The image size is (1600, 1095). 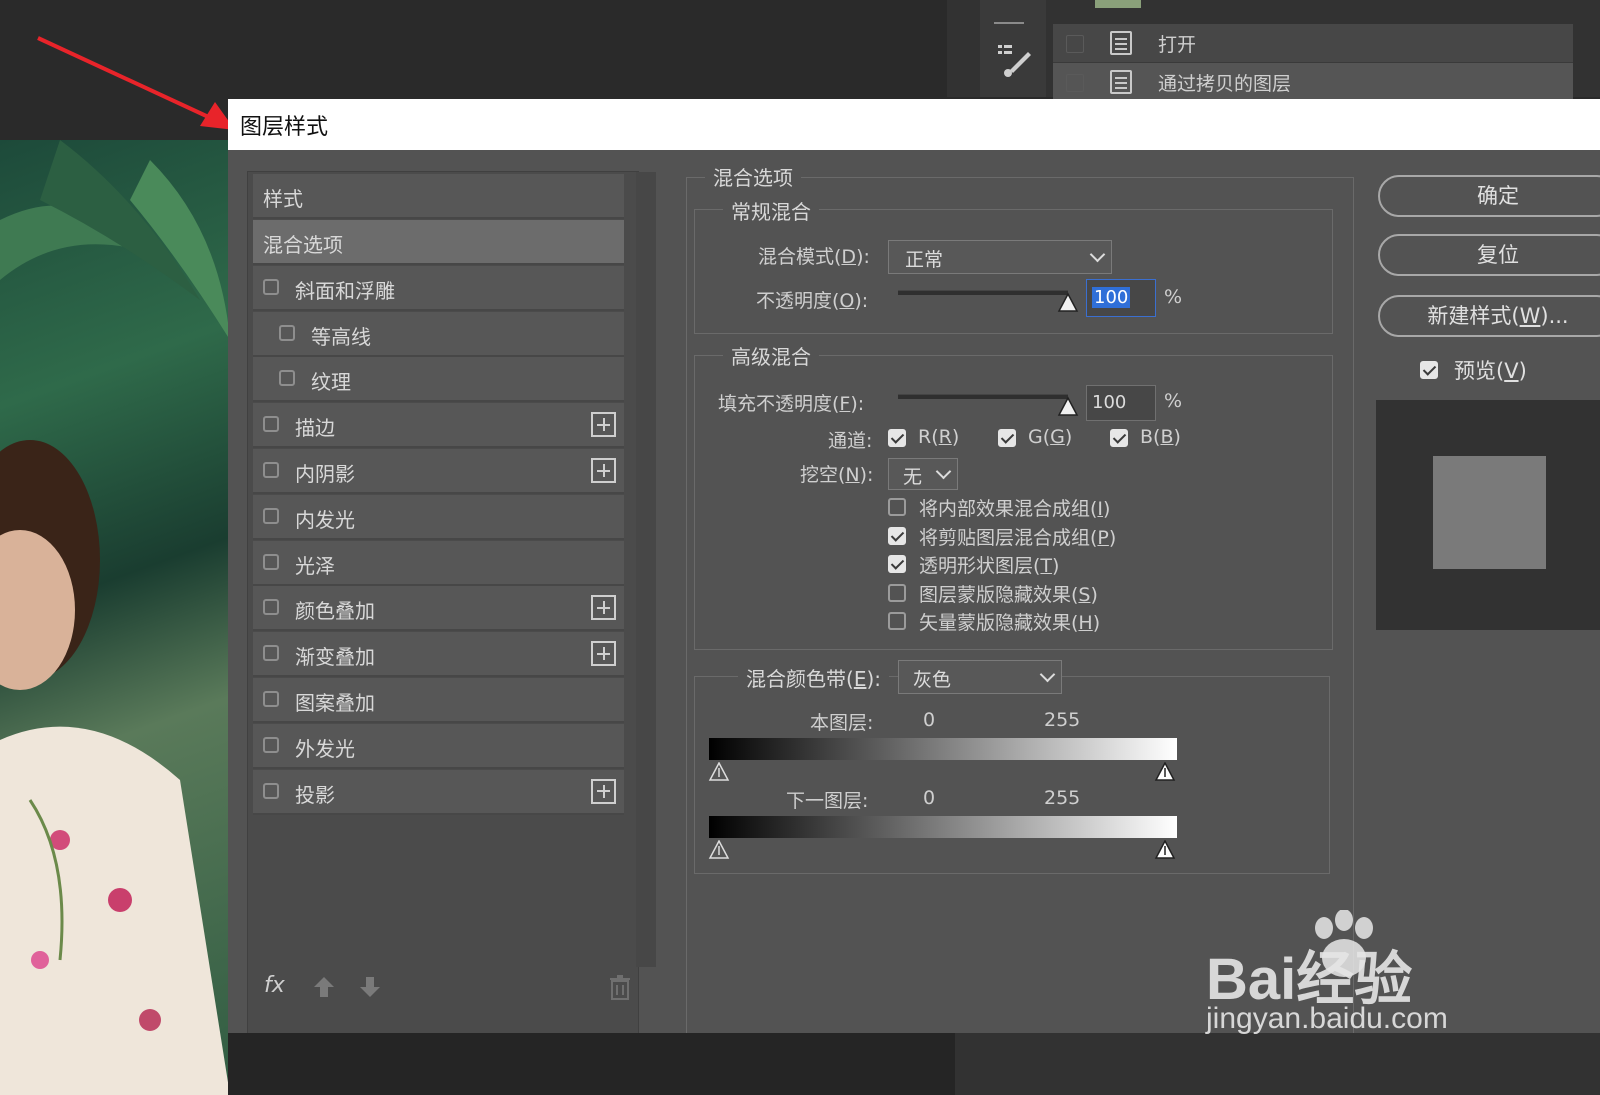 I want to click on history-snapshot-thumb, so click(x=1118, y=4).